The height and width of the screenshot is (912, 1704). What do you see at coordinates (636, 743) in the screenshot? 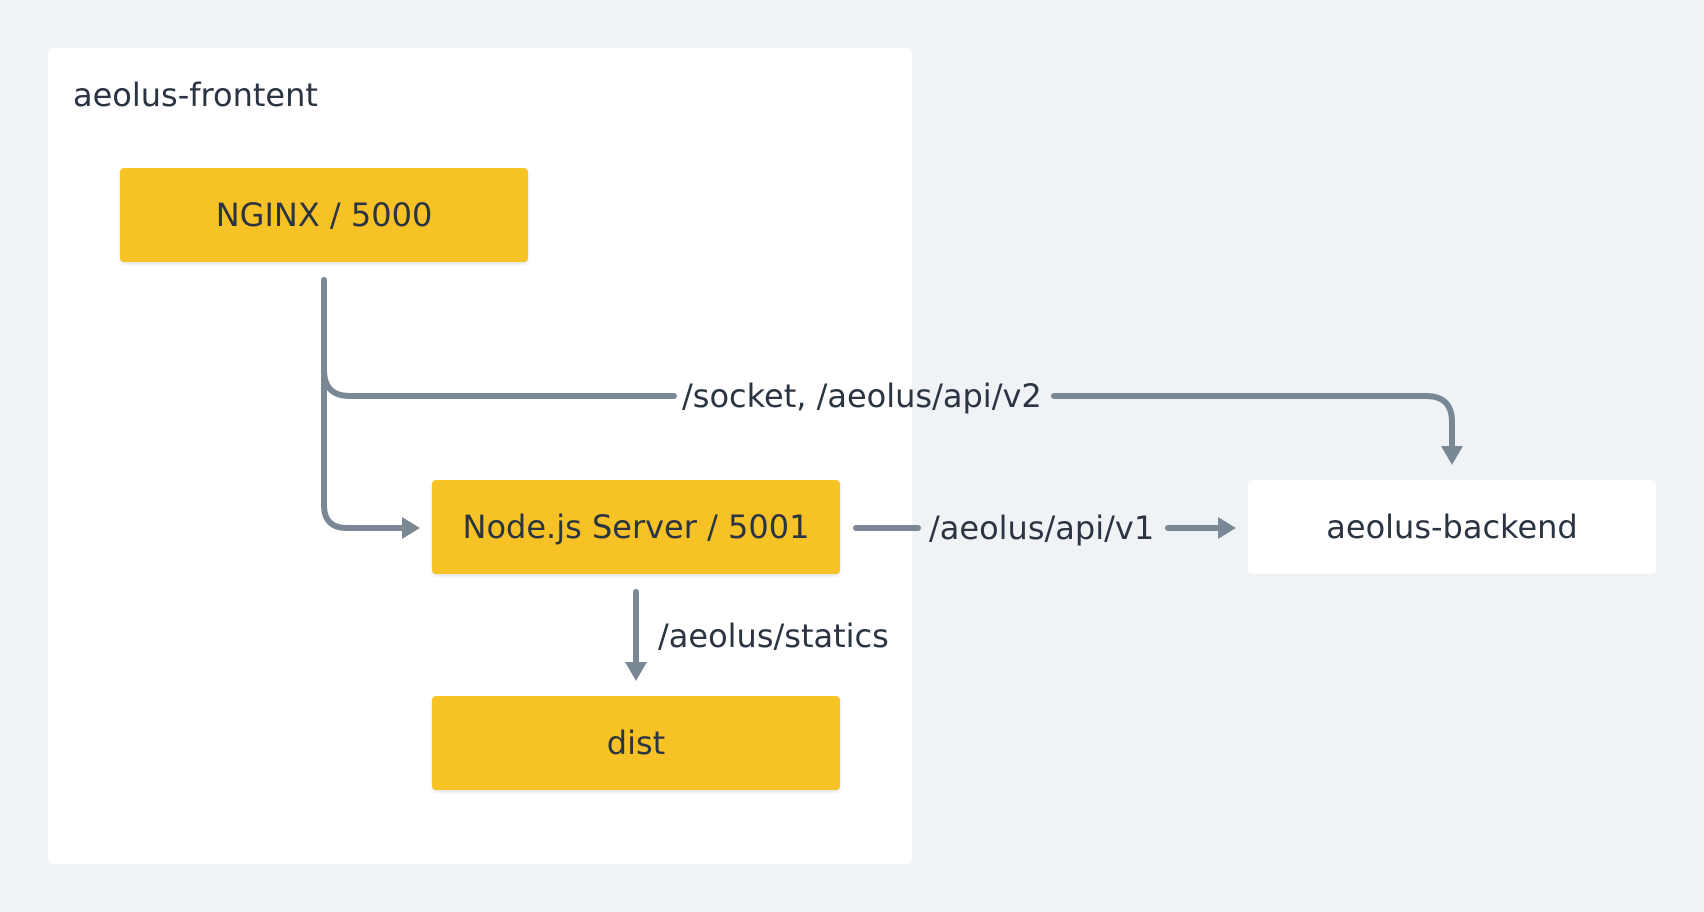
I see `dist-node: dist` at bounding box center [636, 743].